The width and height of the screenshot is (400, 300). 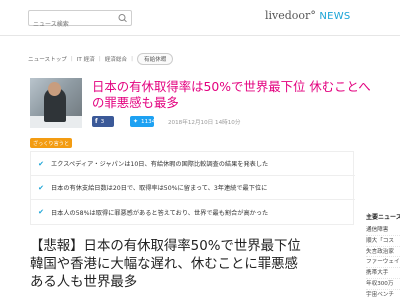 What do you see at coordinates (160, 213) in the screenshot?
I see `summary-point-text: 日本人の58%は取得に罪悪感があると答えており、世界で最も割合が高かった` at bounding box center [160, 213].